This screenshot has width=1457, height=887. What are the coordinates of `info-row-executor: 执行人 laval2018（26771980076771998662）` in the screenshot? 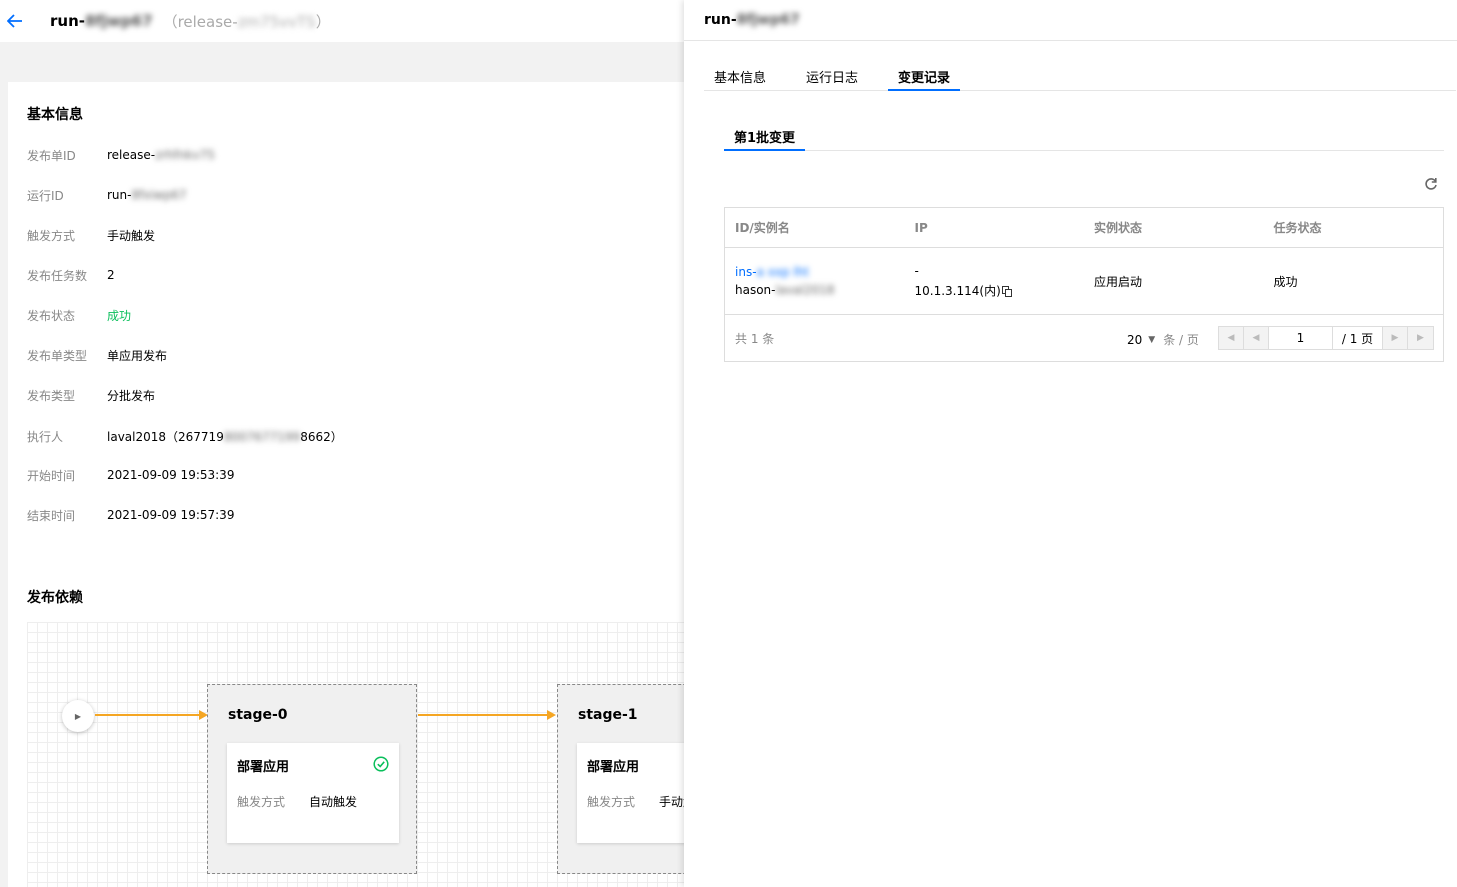 It's located at (185, 436).